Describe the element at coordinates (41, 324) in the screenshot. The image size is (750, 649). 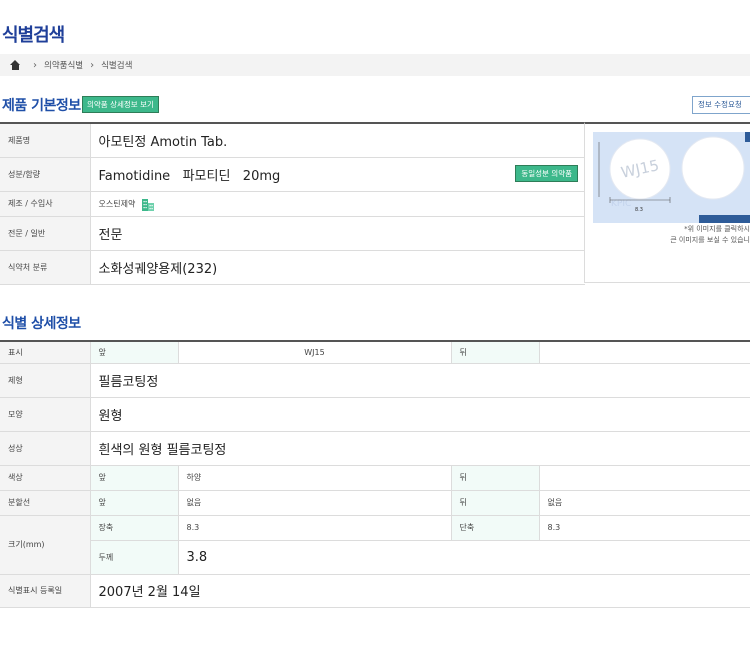
I see `section-title-identification-detail: 식별 상세정보` at that location.